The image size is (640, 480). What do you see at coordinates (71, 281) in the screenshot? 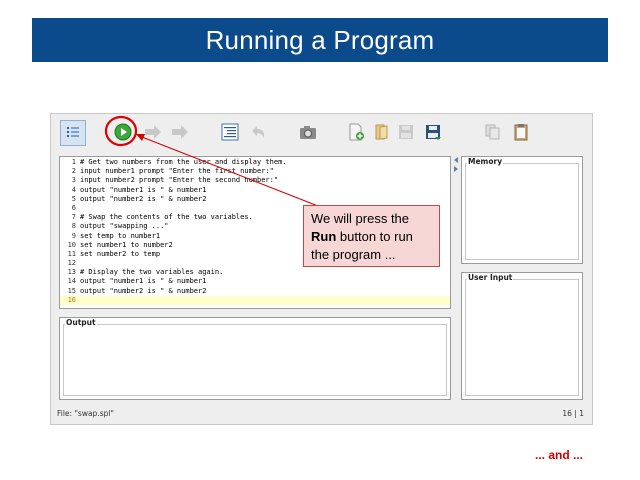
I see `line-number: 14` at bounding box center [71, 281].